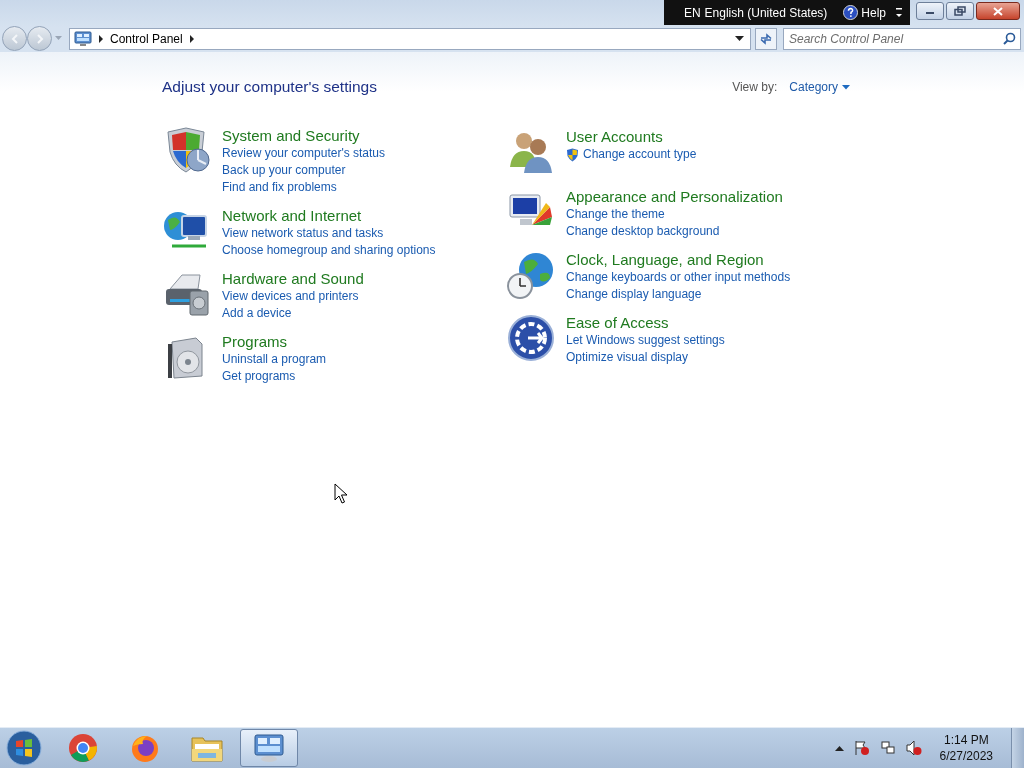  Describe the element at coordinates (615, 214) in the screenshot. I see `task-link: Change the theme` at that location.